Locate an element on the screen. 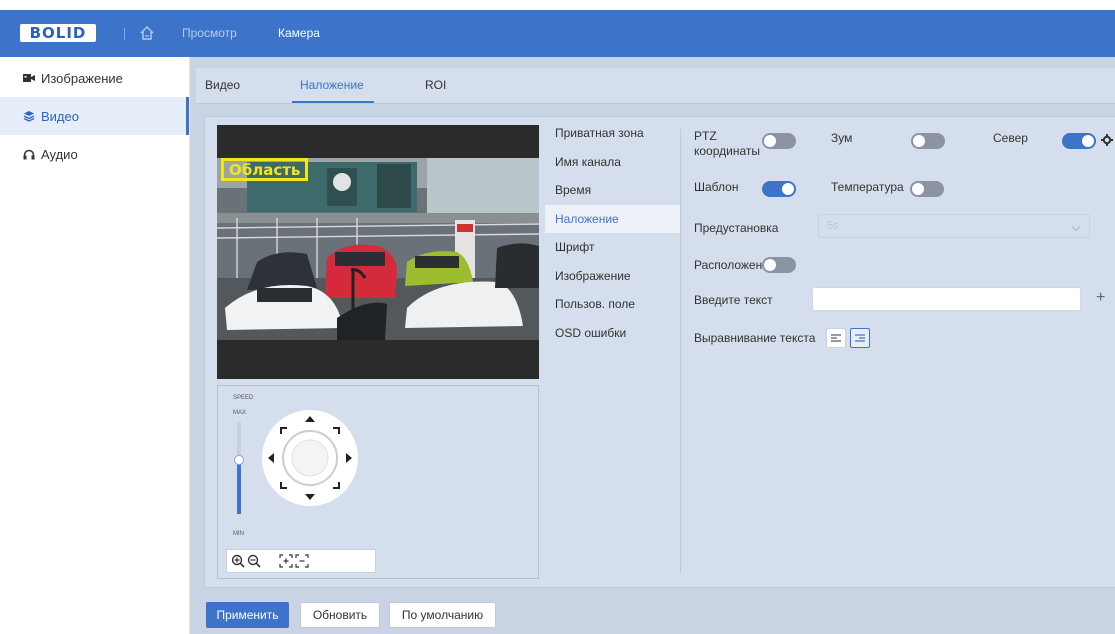  tab-overlay: Наложение is located at coordinates (332, 85).